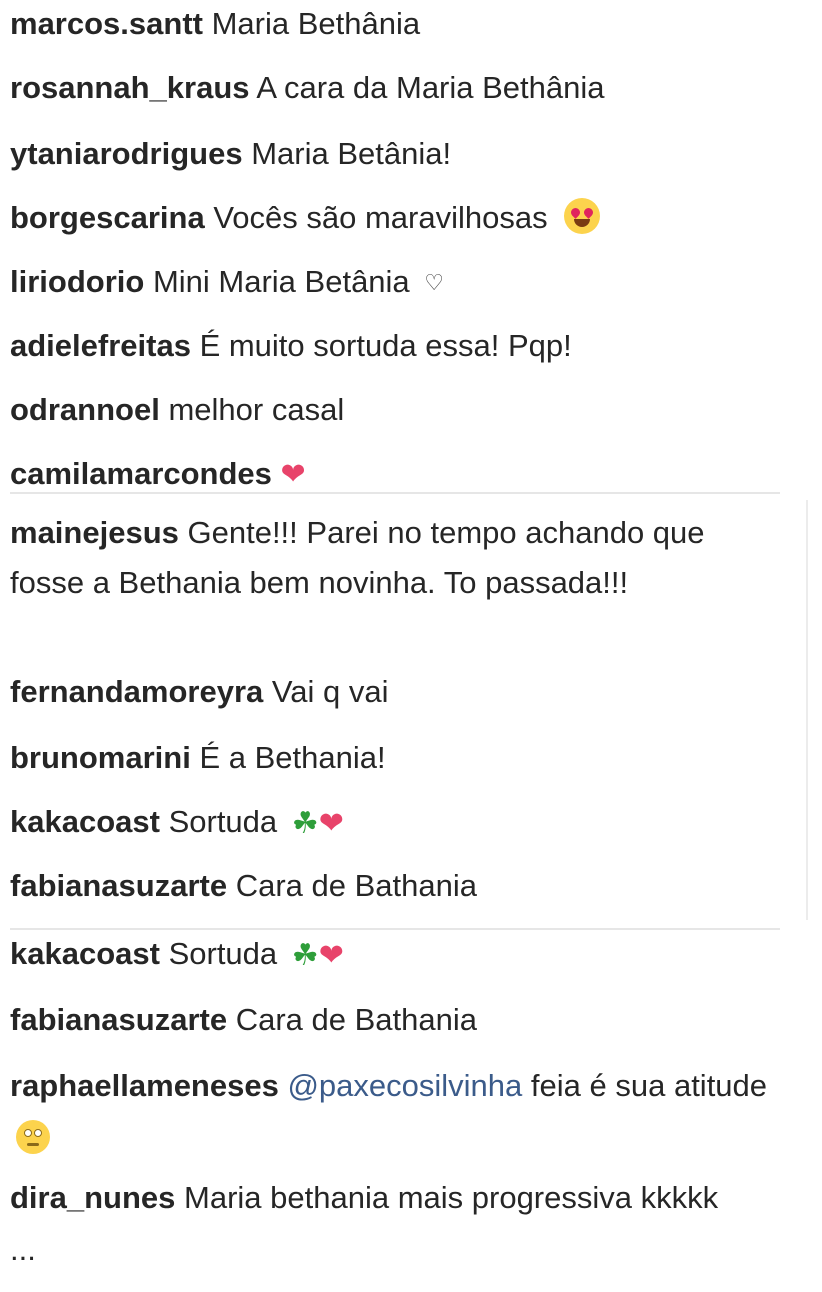 This screenshot has width=822, height=1292. What do you see at coordinates (649, 1085) in the screenshot?
I see `comment-text: feia é sua atitude` at bounding box center [649, 1085].